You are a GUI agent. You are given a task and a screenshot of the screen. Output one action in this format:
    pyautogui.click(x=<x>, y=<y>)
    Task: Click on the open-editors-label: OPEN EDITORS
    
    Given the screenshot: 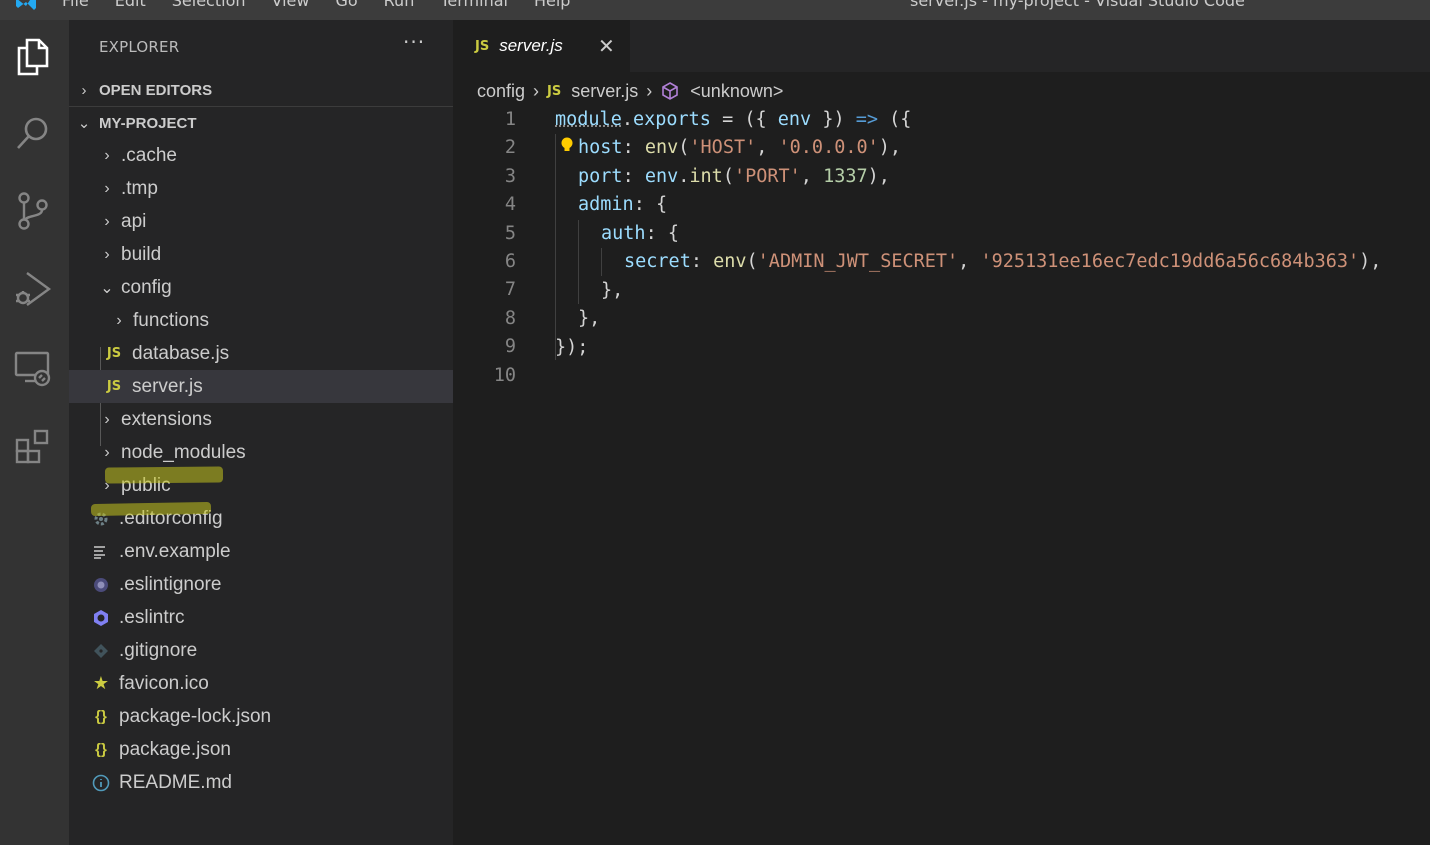 What is the action you would take?
    pyautogui.click(x=156, y=90)
    